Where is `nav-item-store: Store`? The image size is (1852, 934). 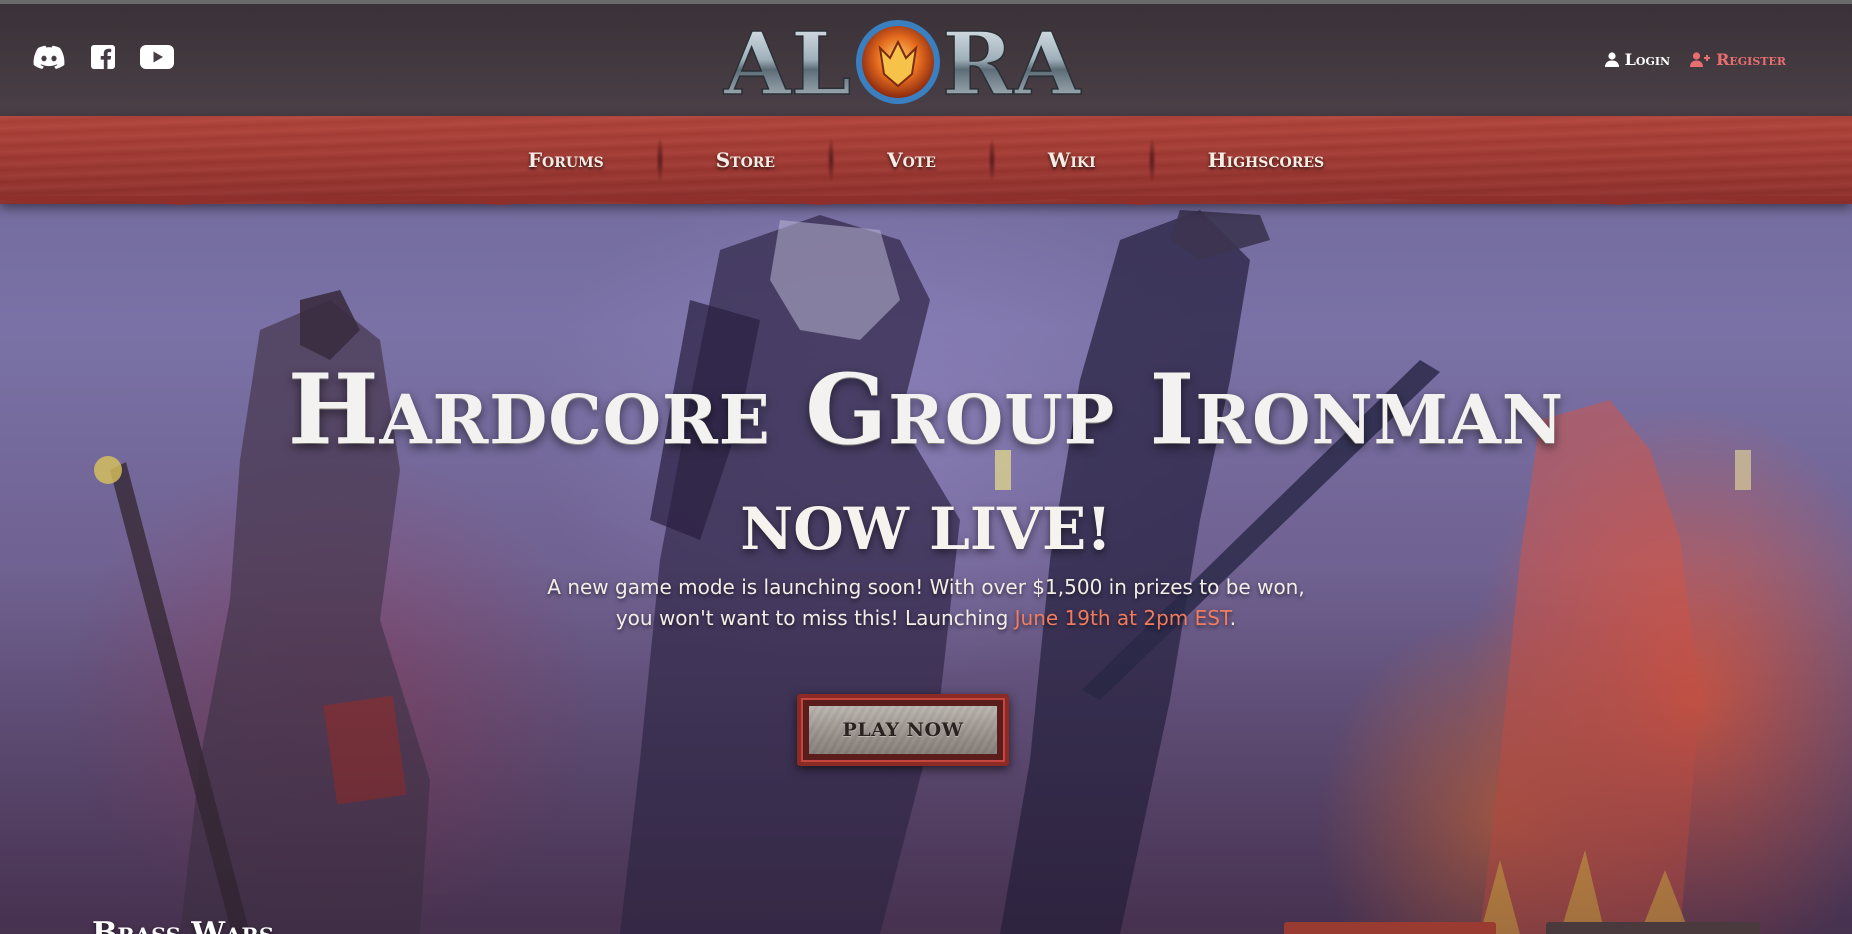
nav-item-store: Store is located at coordinates (745, 160).